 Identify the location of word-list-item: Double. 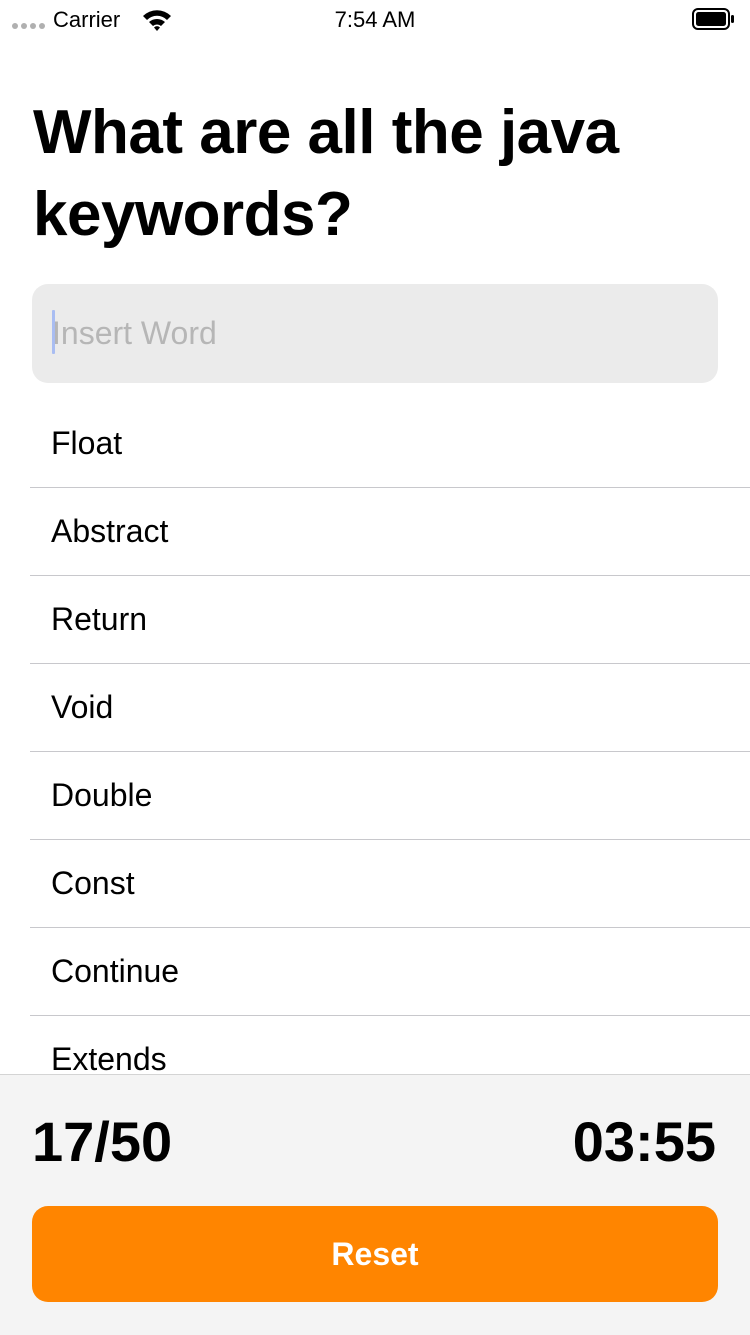
(390, 796).